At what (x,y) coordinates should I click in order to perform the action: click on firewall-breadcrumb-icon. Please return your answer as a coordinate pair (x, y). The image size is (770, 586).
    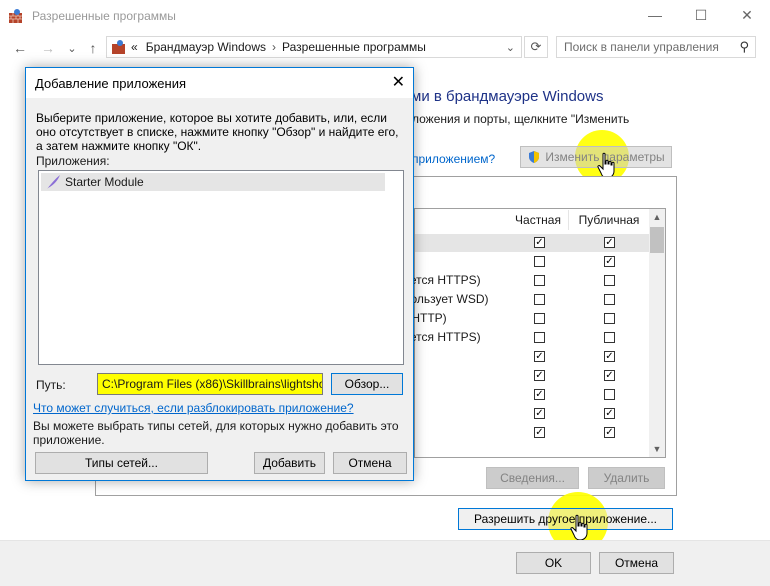
    Looking at the image, I should click on (118, 47).